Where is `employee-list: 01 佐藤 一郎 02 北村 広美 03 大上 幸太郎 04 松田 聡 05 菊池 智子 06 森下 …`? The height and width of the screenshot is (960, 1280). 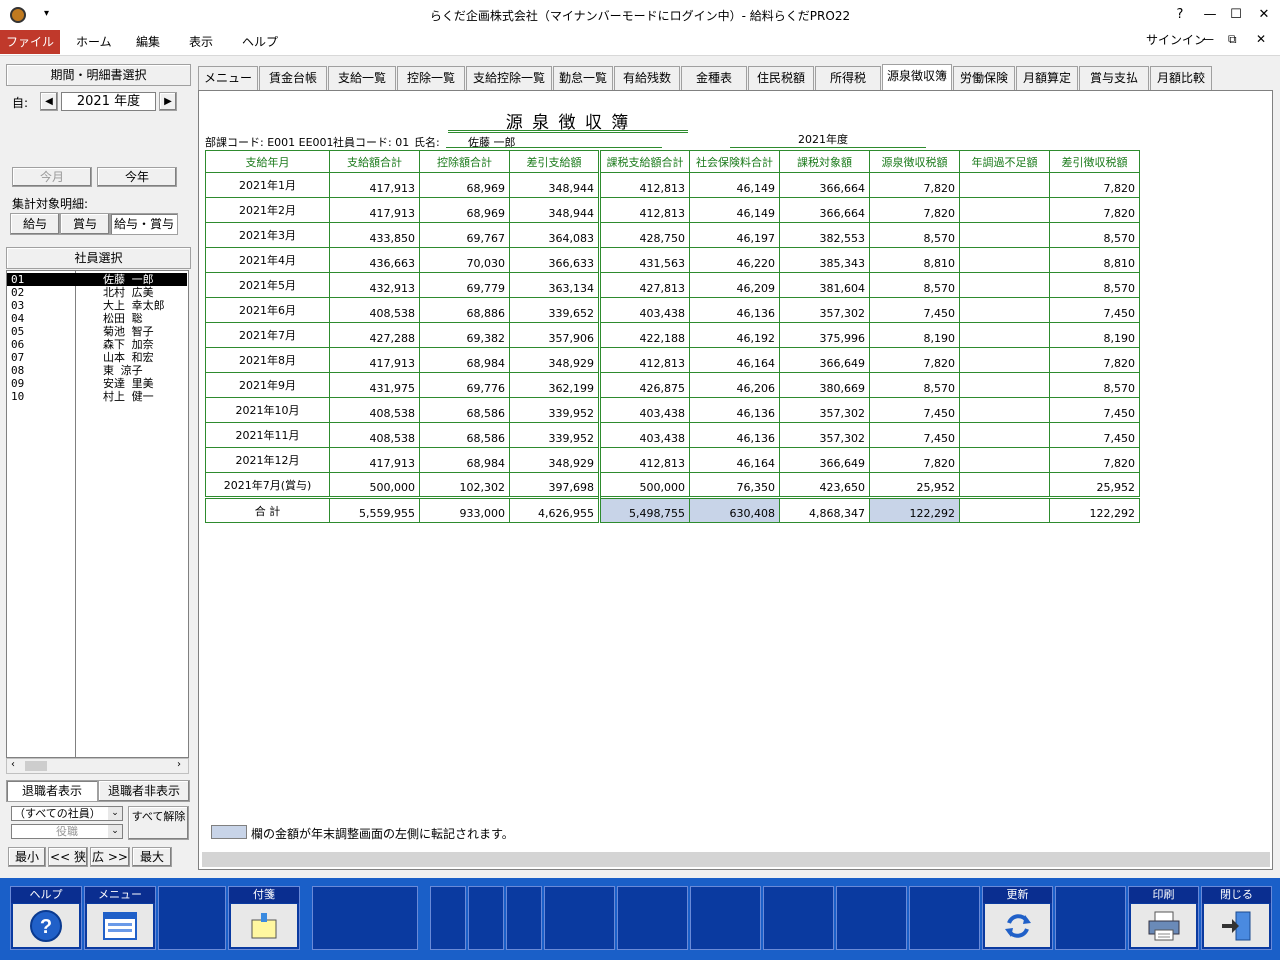
employee-list: 01 佐藤 一郎 02 北村 広美 03 大上 幸太郎 04 松田 聡 05 菊池 智子 06 森下 … is located at coordinates (97, 514).